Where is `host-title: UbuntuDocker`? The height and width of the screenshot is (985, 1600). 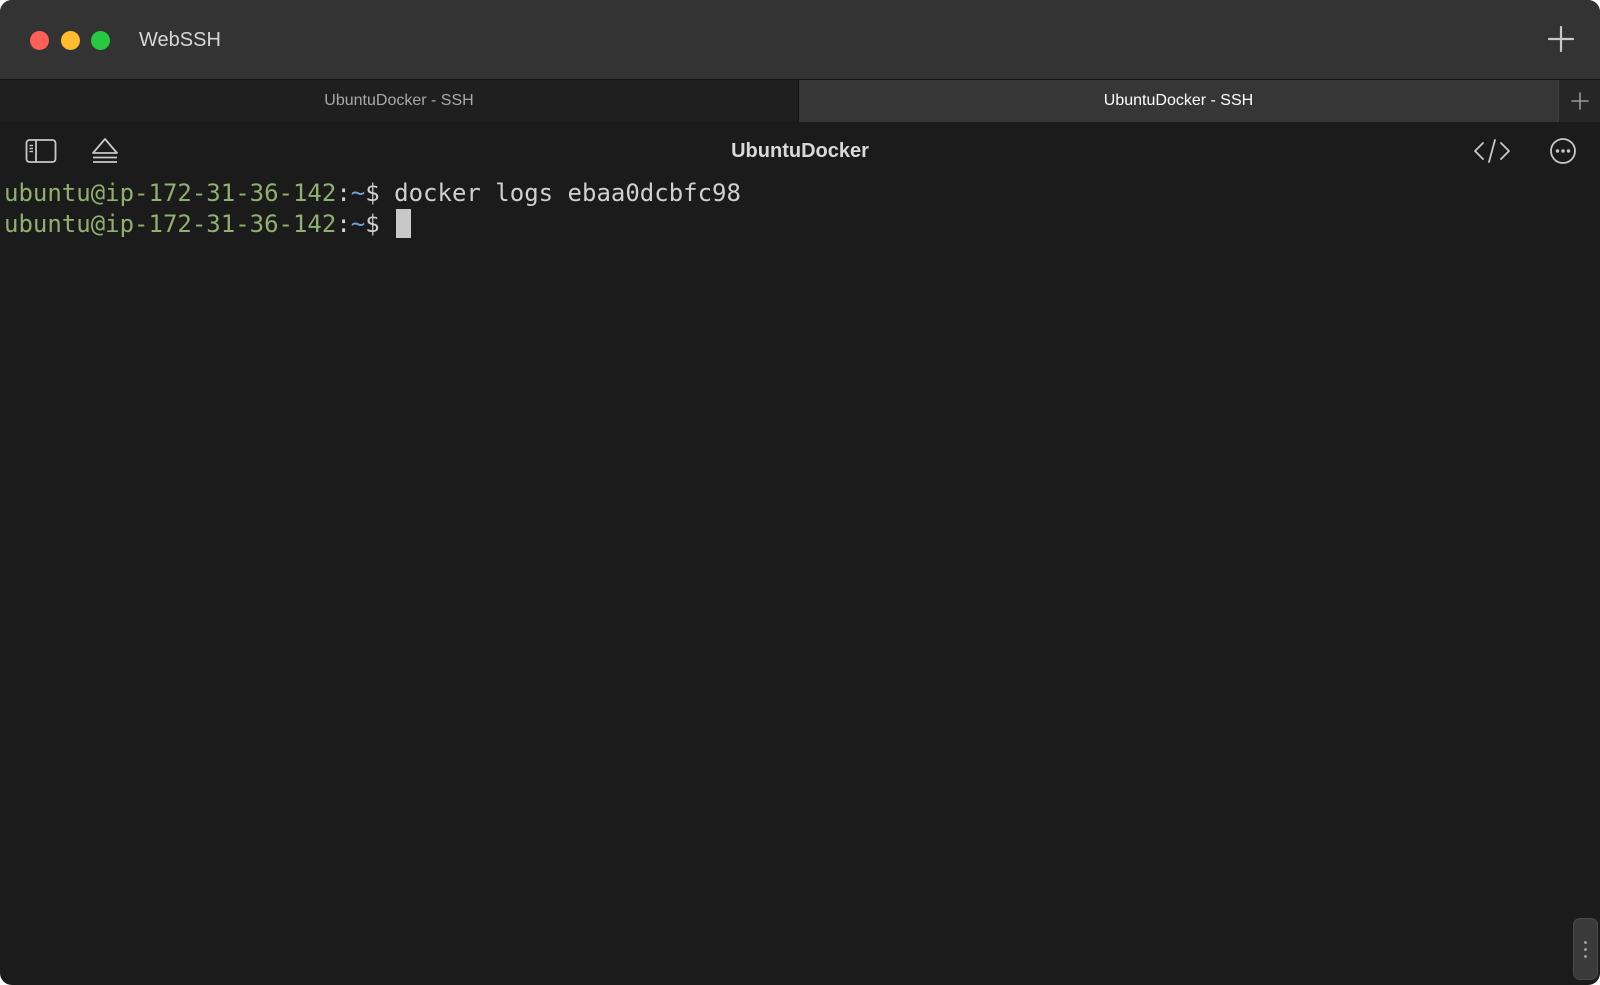 host-title: UbuntuDocker is located at coordinates (800, 151).